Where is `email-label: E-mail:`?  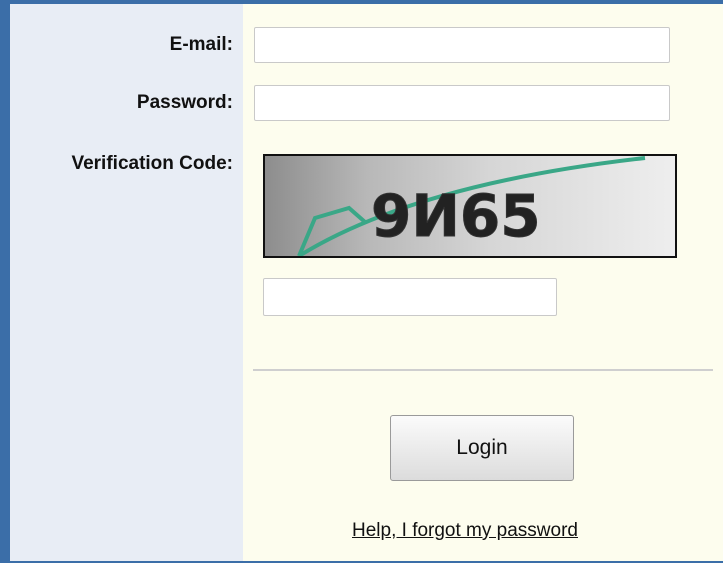 email-label: E-mail: is located at coordinates (201, 44).